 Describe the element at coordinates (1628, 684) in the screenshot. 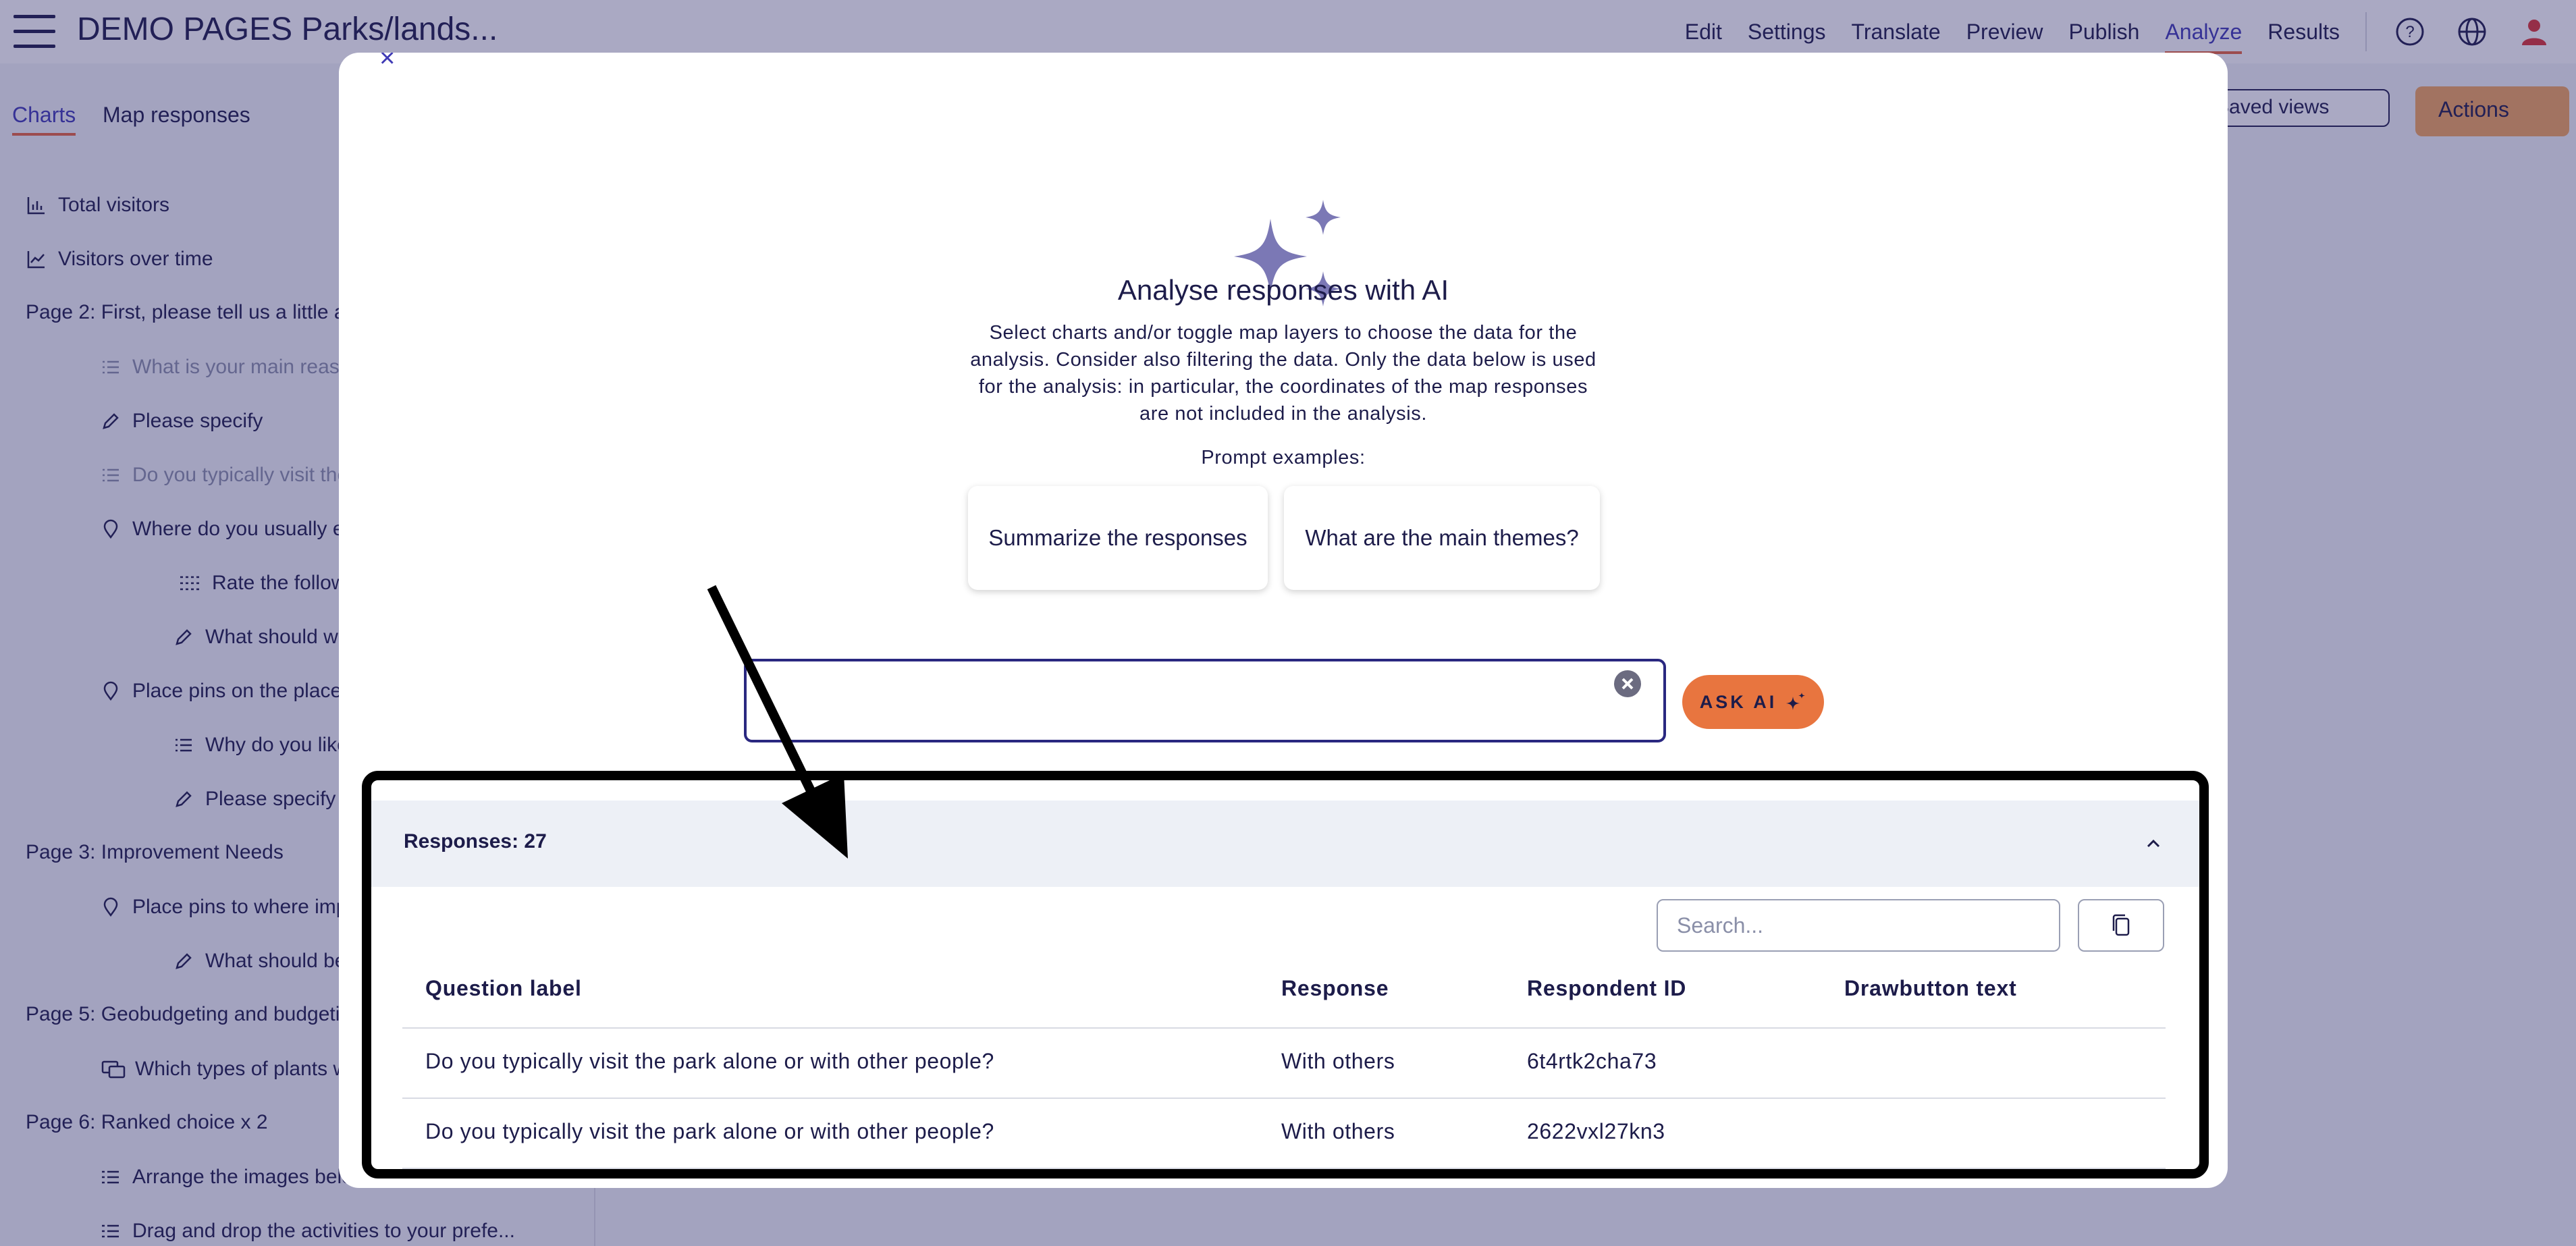

I see `clear-input-icon` at that location.